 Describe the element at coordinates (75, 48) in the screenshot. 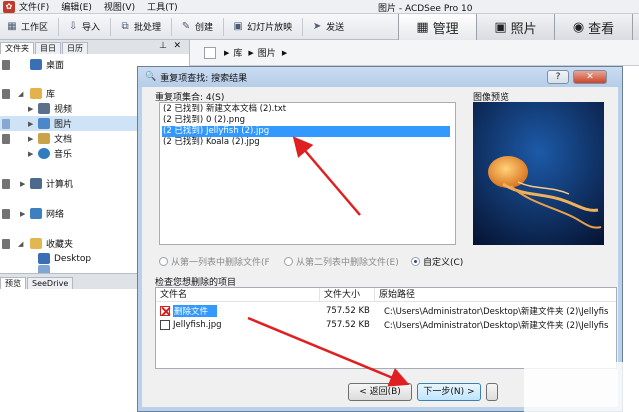

I see `tab-calendar: 日历` at that location.